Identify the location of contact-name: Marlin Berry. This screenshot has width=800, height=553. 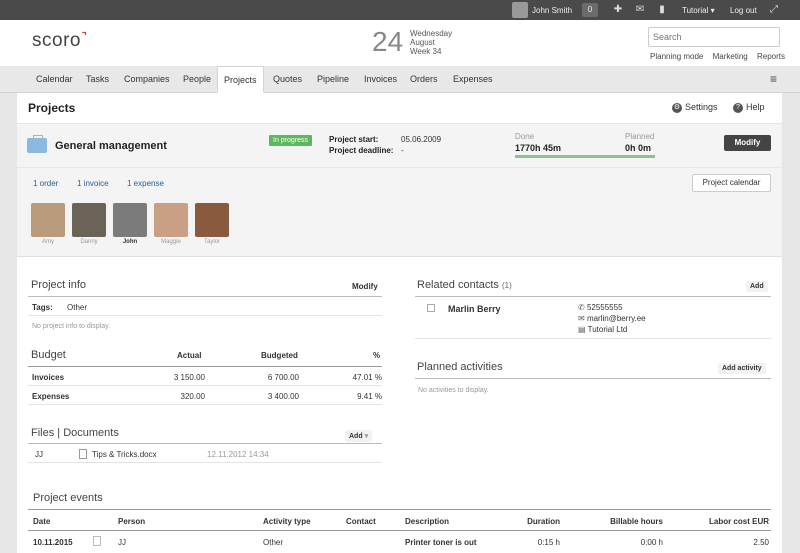
(474, 309).